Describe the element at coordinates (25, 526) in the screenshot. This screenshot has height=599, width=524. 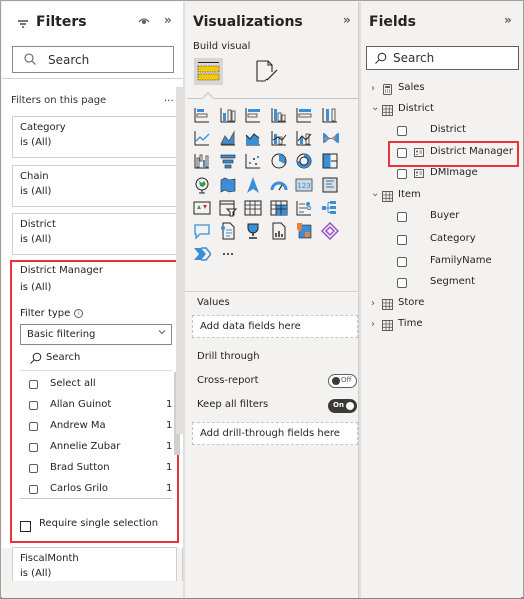
I see `require-single-checkbox` at that location.